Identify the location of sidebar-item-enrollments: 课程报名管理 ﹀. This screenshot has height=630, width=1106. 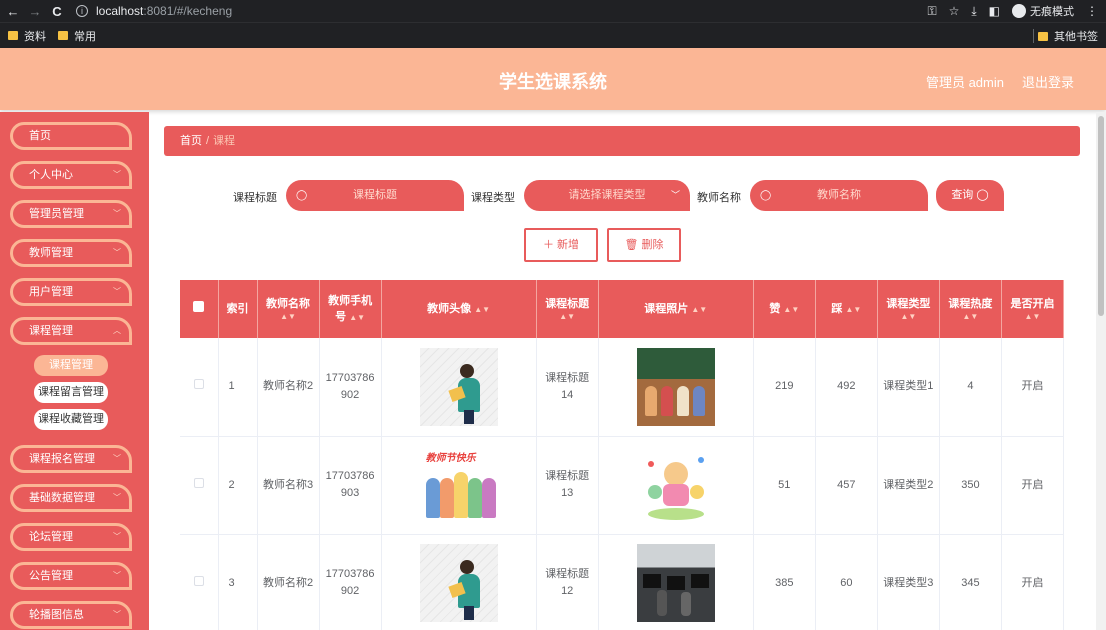
(71, 459).